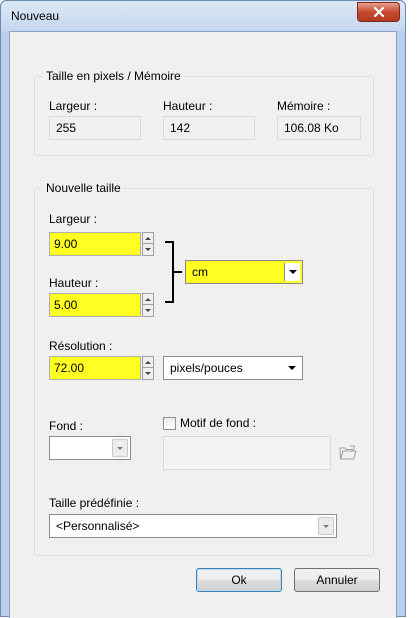 The image size is (419, 618). What do you see at coordinates (113, 76) in the screenshot?
I see `memory-group-title: Taille en pixels / Mémoire` at bounding box center [113, 76].